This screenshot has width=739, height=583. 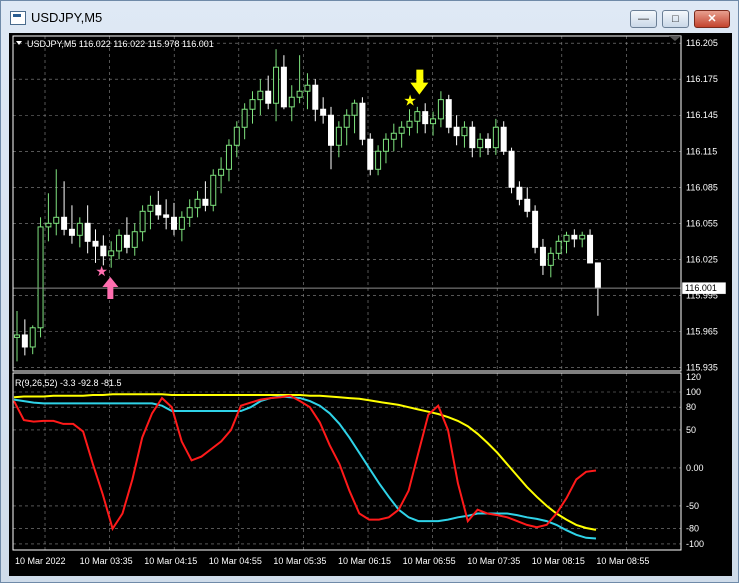 I want to click on sell-star-icon: ★, so click(x=409, y=101).